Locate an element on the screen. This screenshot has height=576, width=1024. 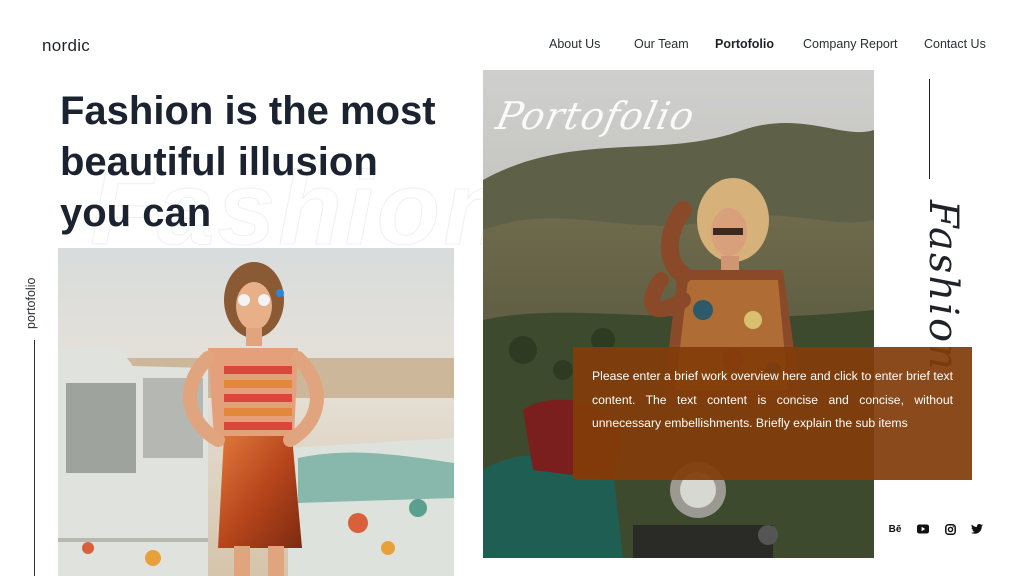
side-label: portofolio is located at coordinates (31, 303).